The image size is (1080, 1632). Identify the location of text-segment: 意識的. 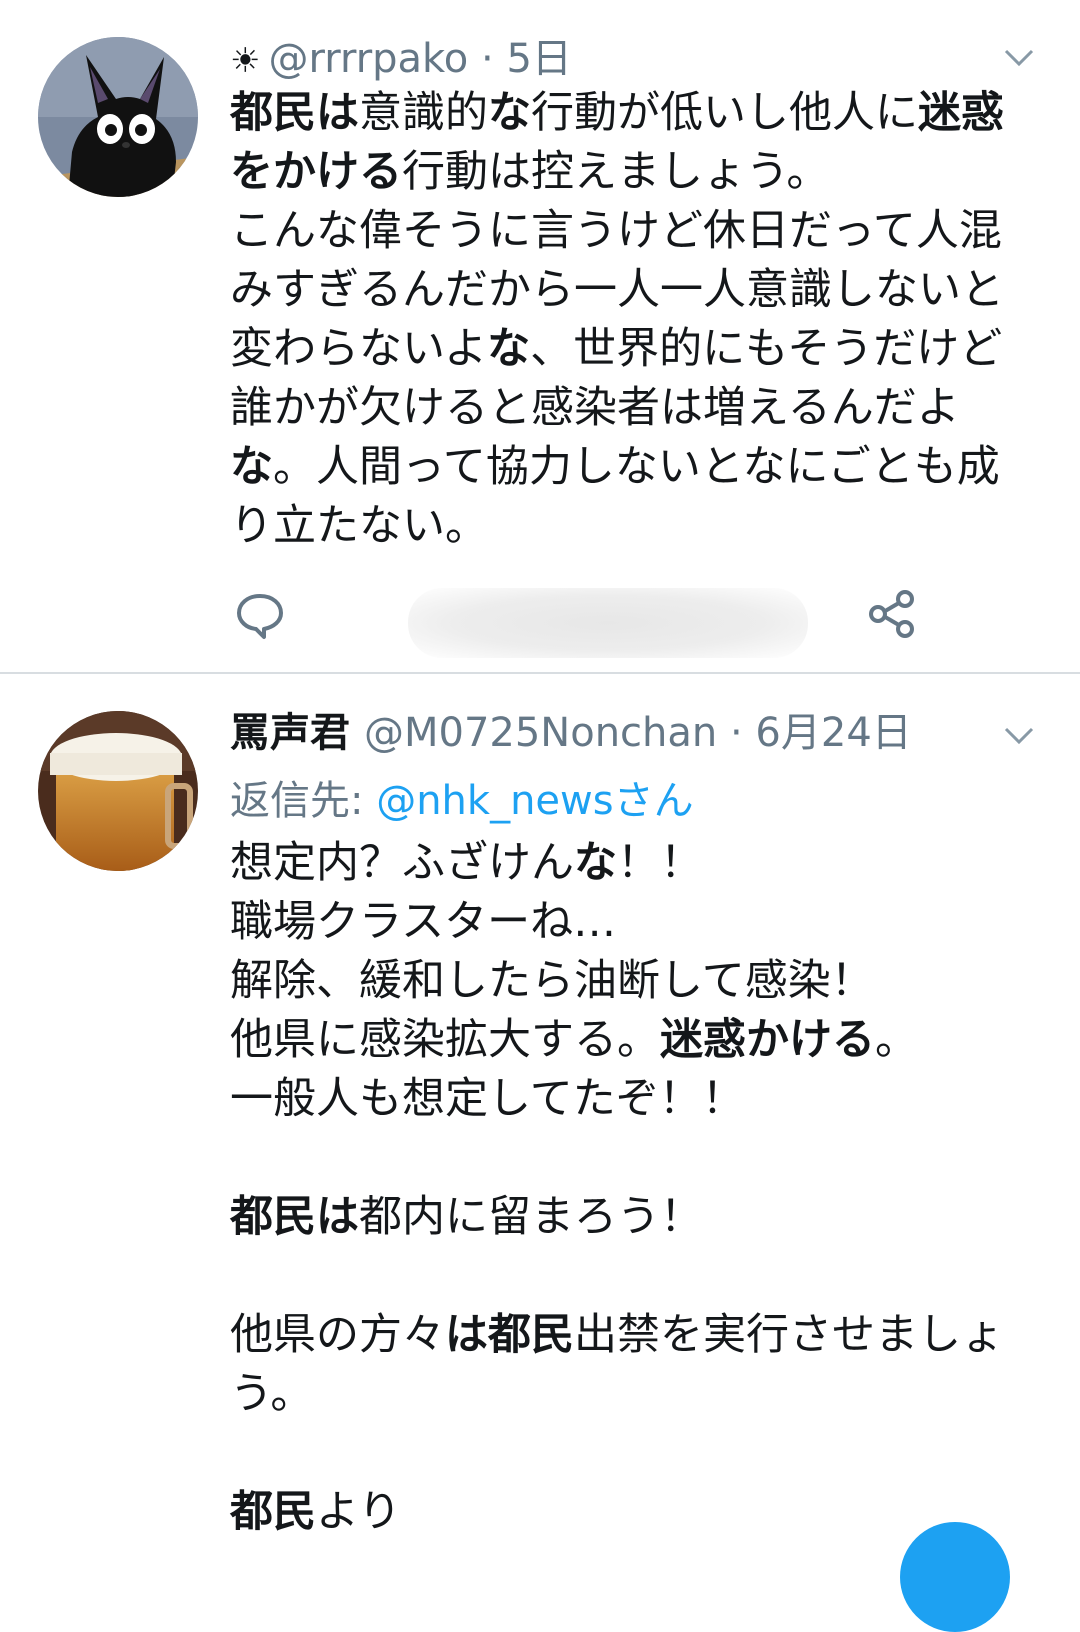
(423, 113).